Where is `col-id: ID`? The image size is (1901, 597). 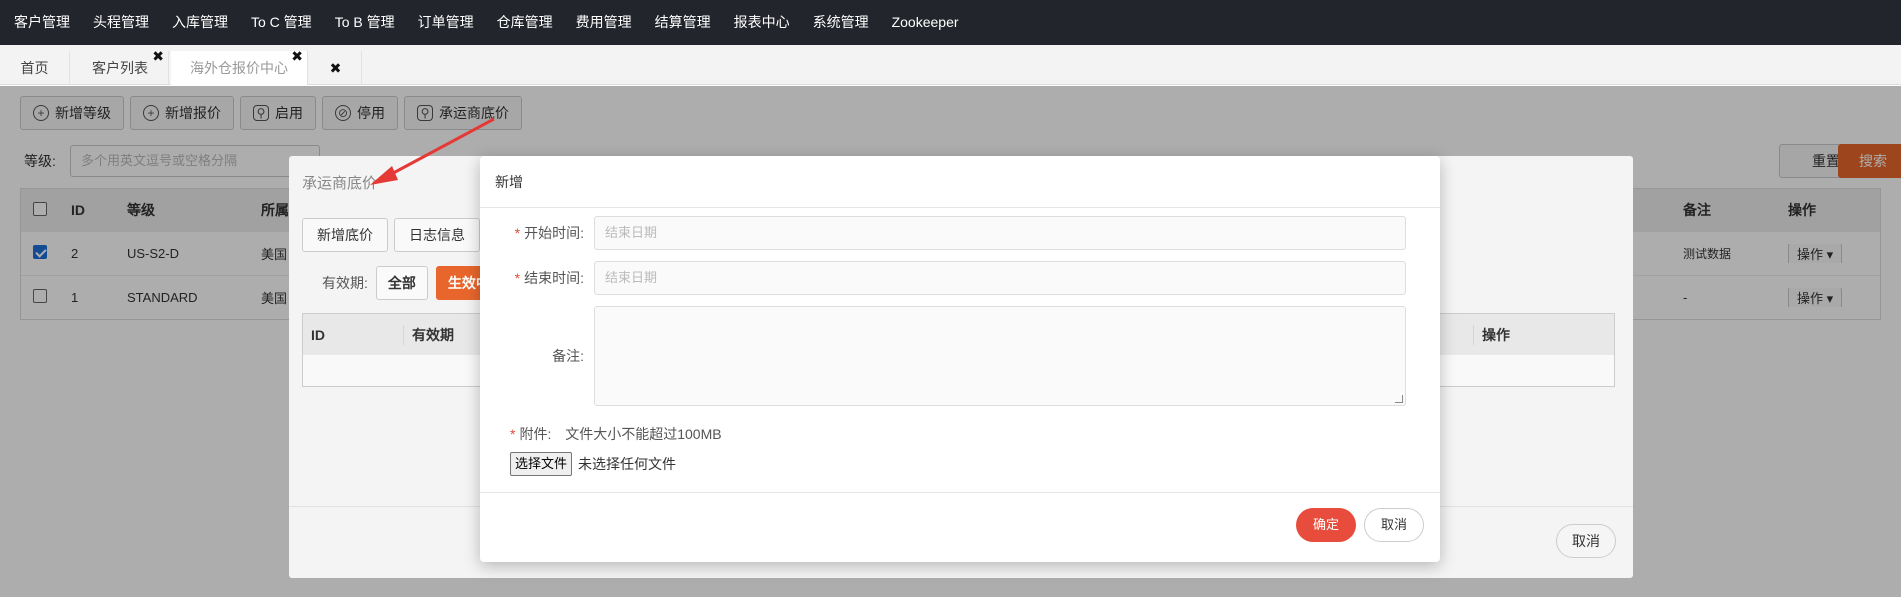 col-id: ID is located at coordinates (318, 334).